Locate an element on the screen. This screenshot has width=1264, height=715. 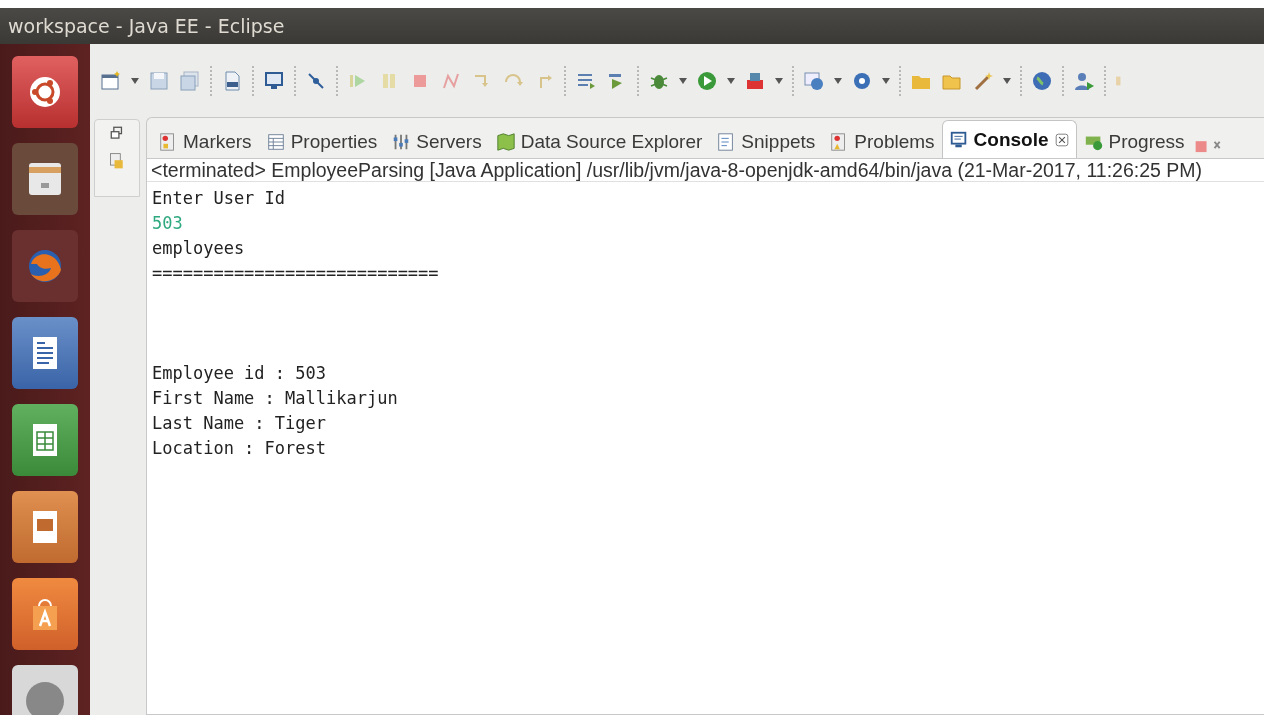
console-description: <terminated> EmployeeParsing [Java Application] /usr/lib/jvm/java-8-openjdk-amd64/bin/java (21-Mar-2017, 11:26:25 PM) is located at coordinates (676, 170).